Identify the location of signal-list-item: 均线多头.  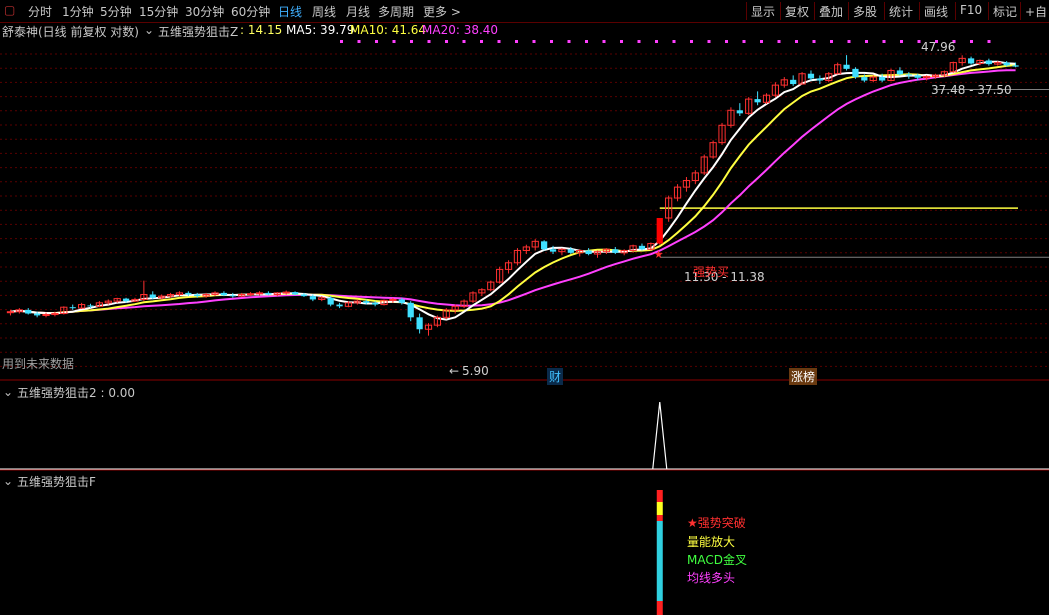
(711, 578).